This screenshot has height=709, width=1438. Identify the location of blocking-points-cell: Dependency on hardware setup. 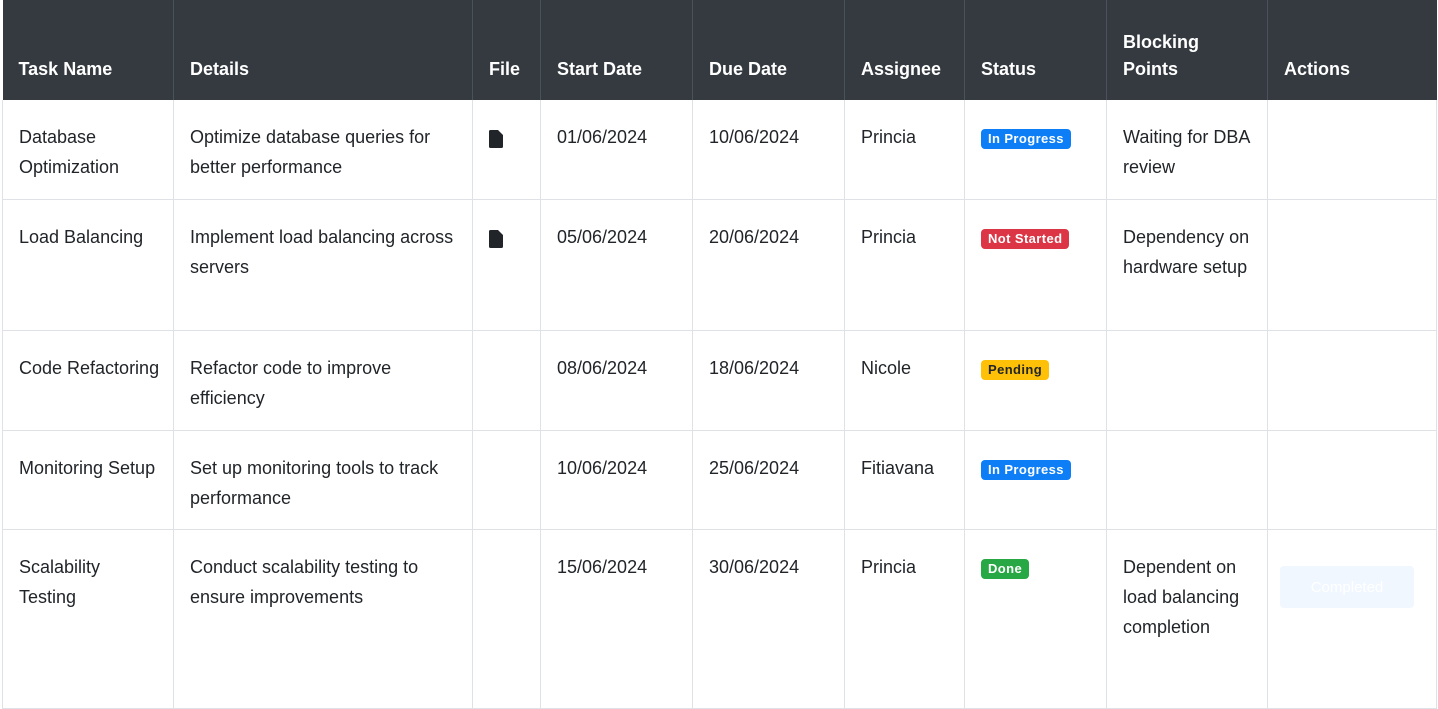
(1187, 265).